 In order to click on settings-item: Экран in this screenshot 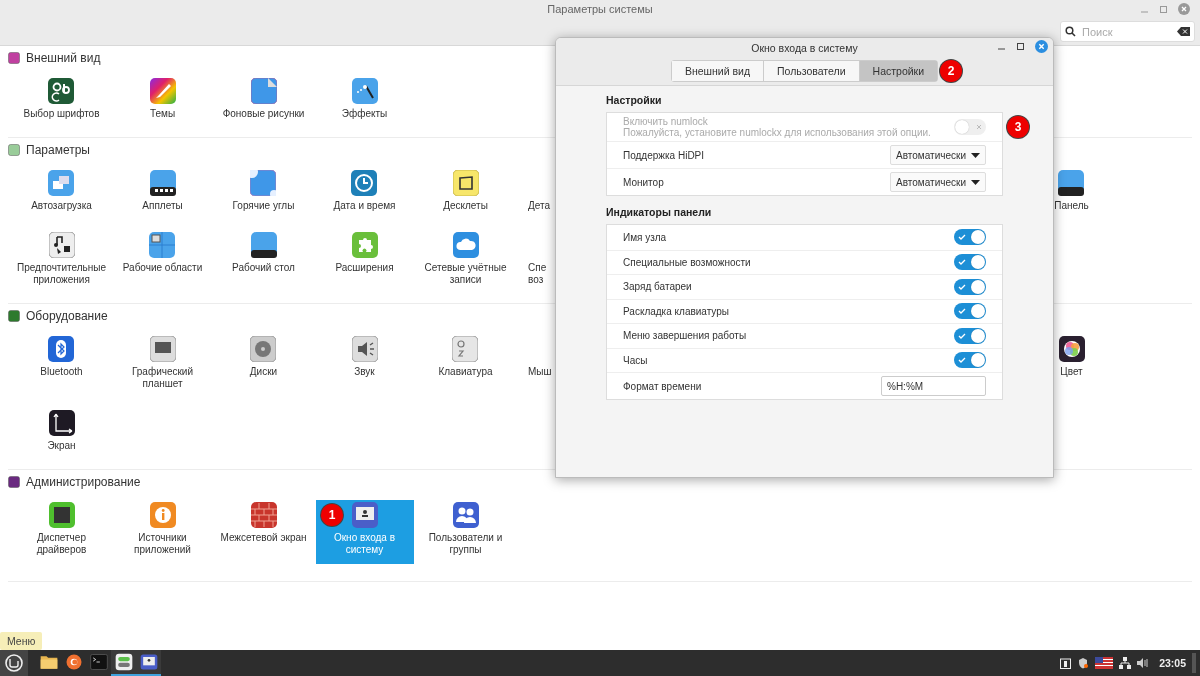, I will do `click(61, 431)`.